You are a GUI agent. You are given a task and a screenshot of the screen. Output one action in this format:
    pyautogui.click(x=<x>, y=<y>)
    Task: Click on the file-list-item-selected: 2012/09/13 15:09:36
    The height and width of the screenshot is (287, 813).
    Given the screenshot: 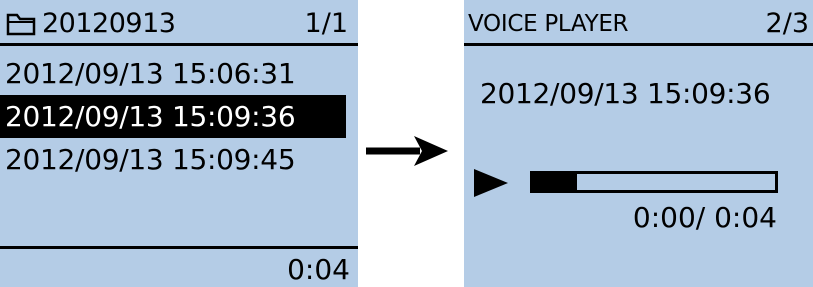 What is the action you would take?
    pyautogui.click(x=173, y=116)
    